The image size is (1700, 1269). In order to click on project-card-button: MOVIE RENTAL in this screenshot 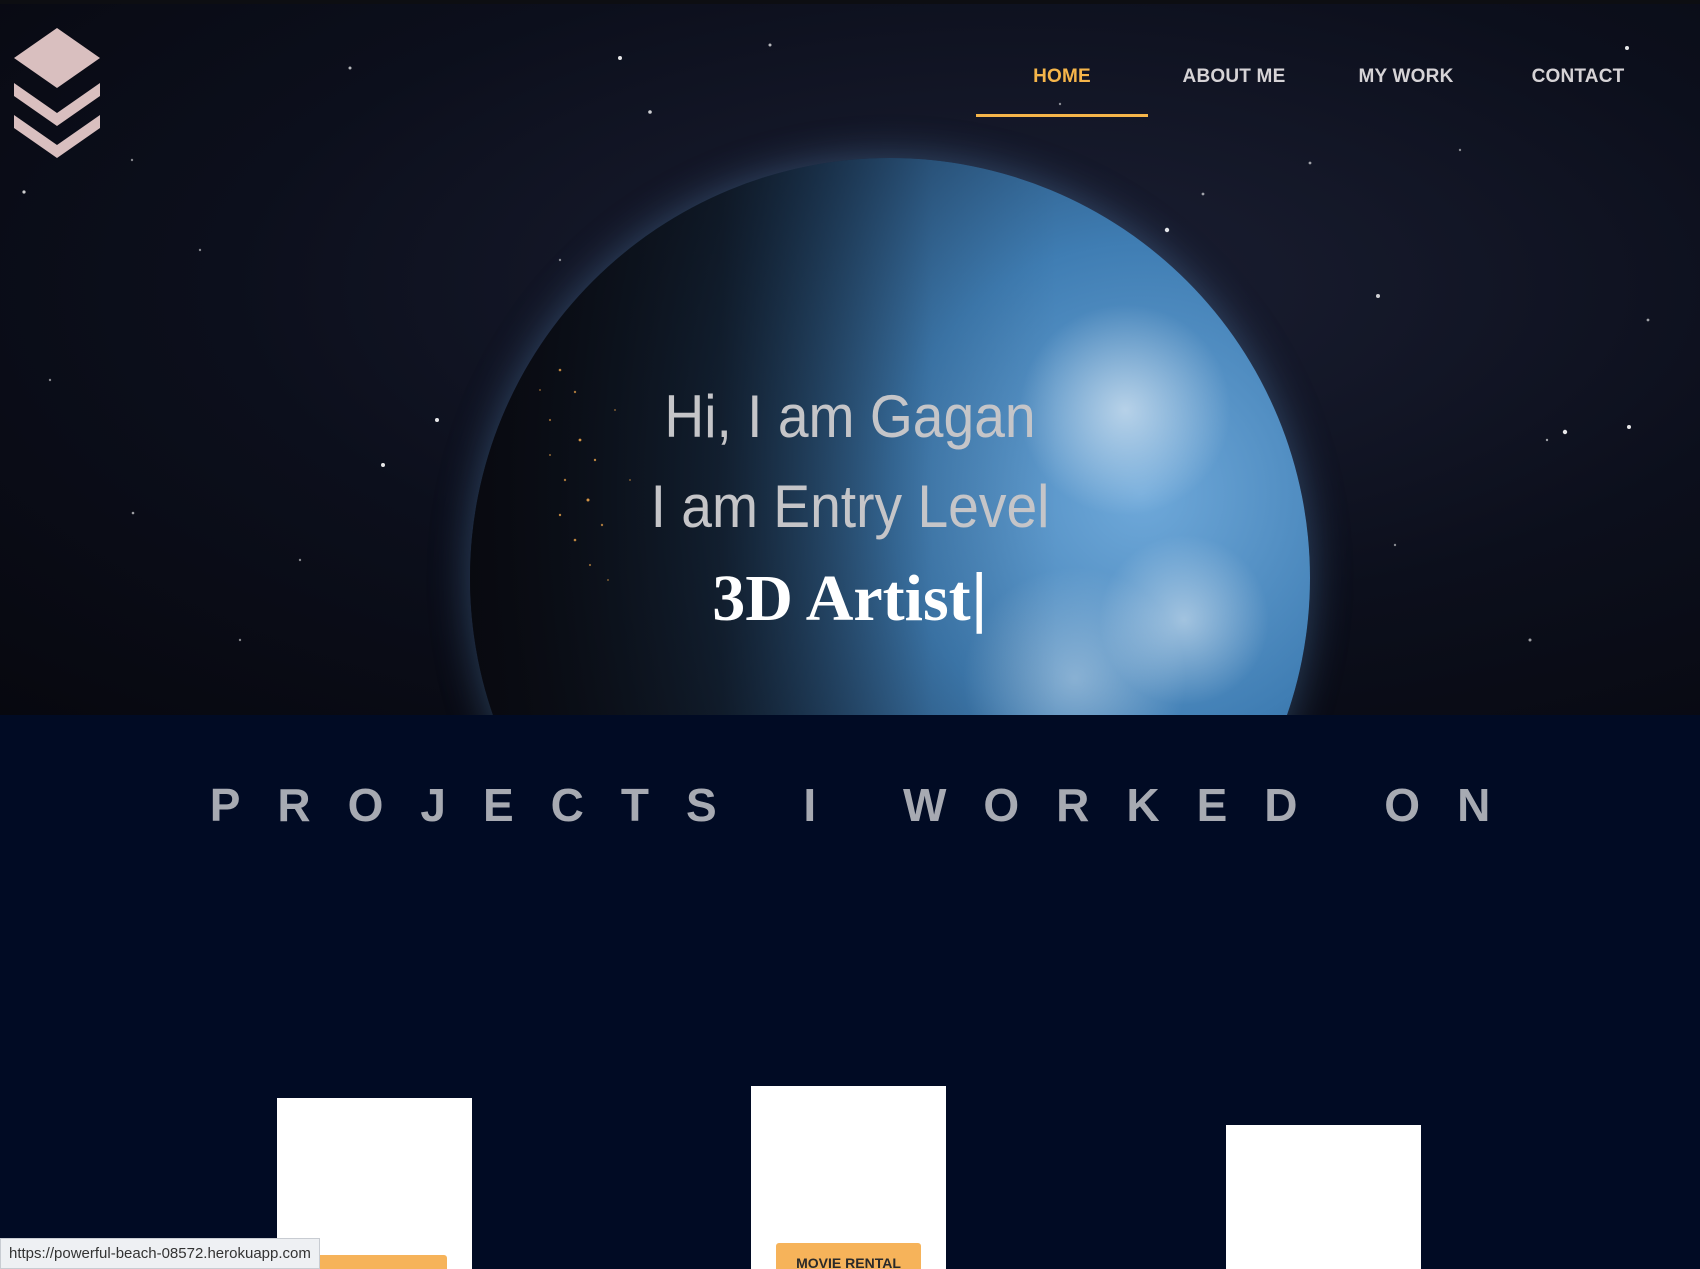, I will do `click(848, 1256)`.